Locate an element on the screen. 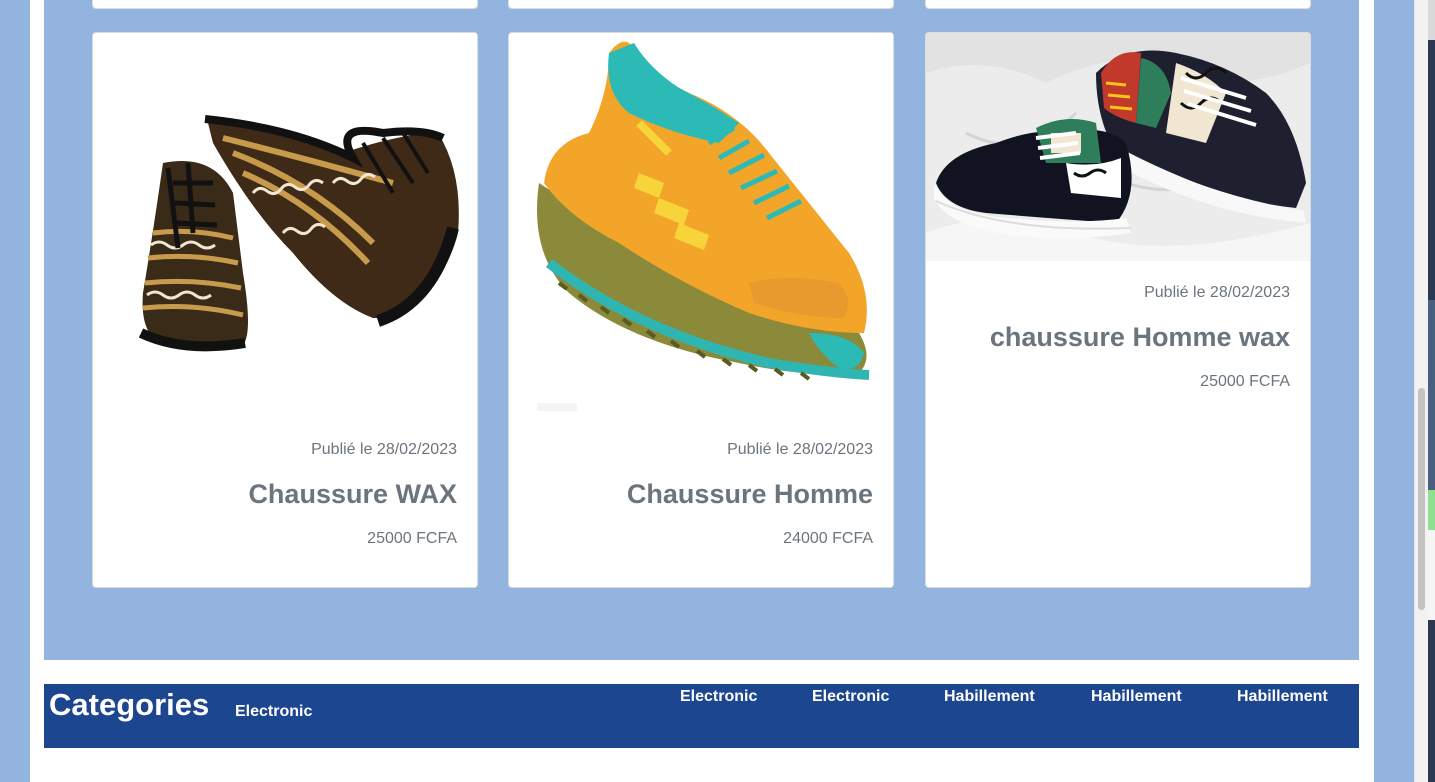 Image resolution: width=1435 pixels, height=782 pixels. product-price: 24000 FCFA is located at coordinates (828, 538).